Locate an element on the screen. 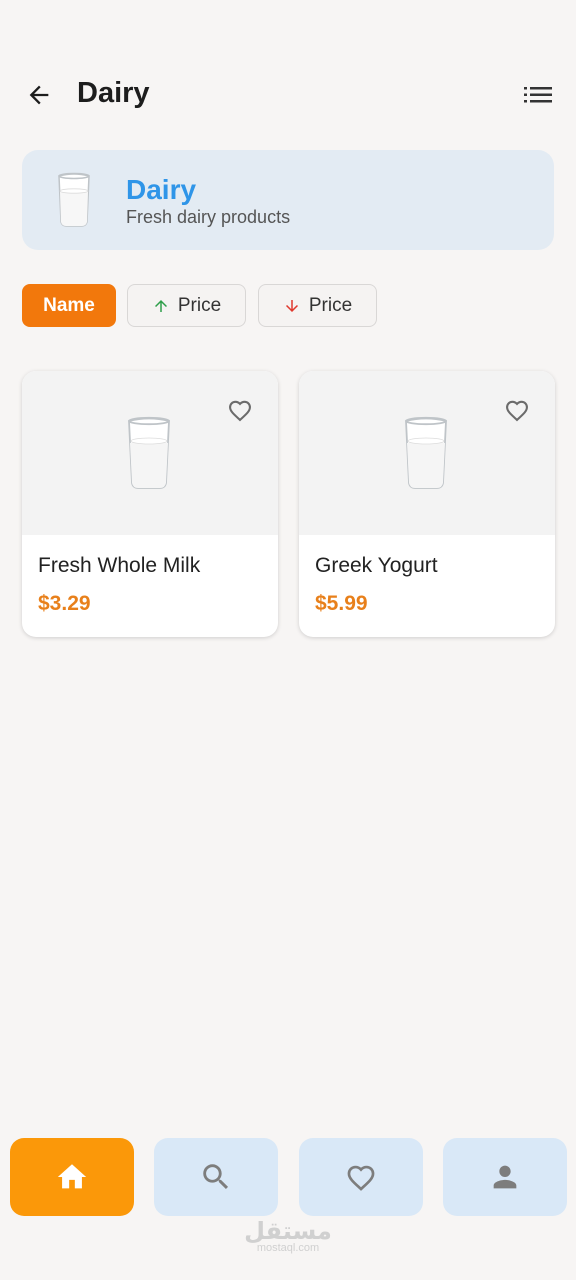 This screenshot has width=576, height=1280. nav-search-button is located at coordinates (216, 1177).